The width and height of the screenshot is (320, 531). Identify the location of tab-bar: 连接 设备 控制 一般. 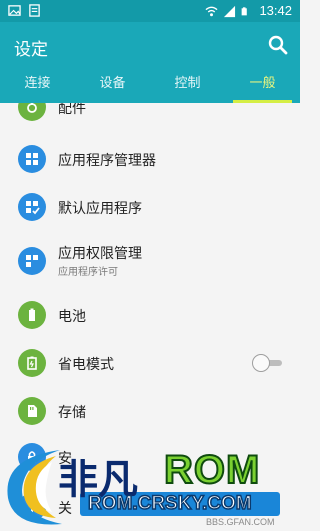
(150, 85).